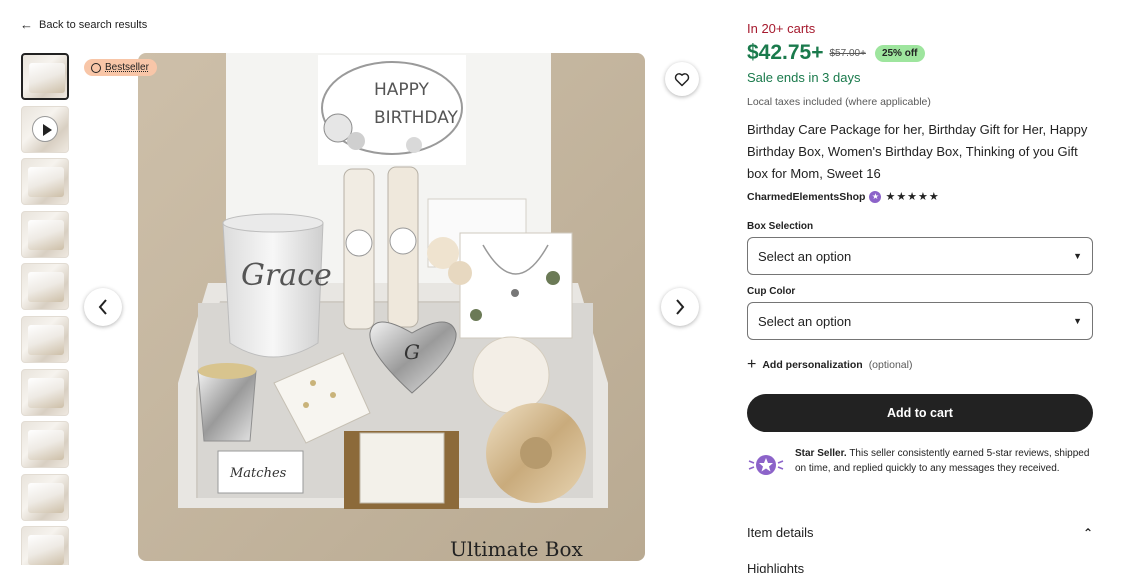 The height and width of the screenshot is (573, 1141). What do you see at coordinates (785, 52) in the screenshot?
I see `sale-price: $42.75+` at bounding box center [785, 52].